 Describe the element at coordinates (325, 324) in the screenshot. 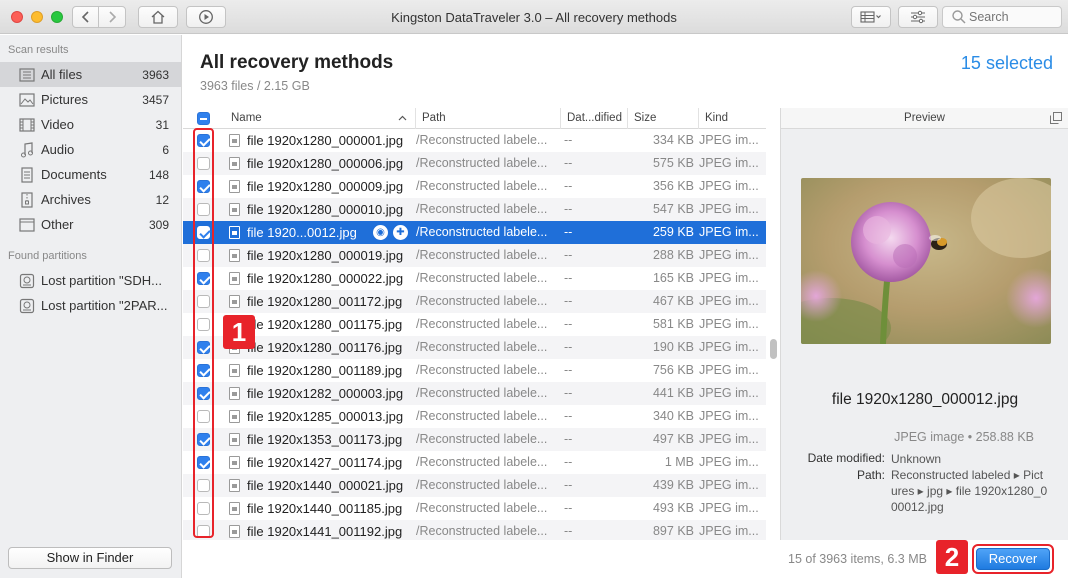

I see `file-name-cell: file 1920x1280_001175.jpg` at that location.